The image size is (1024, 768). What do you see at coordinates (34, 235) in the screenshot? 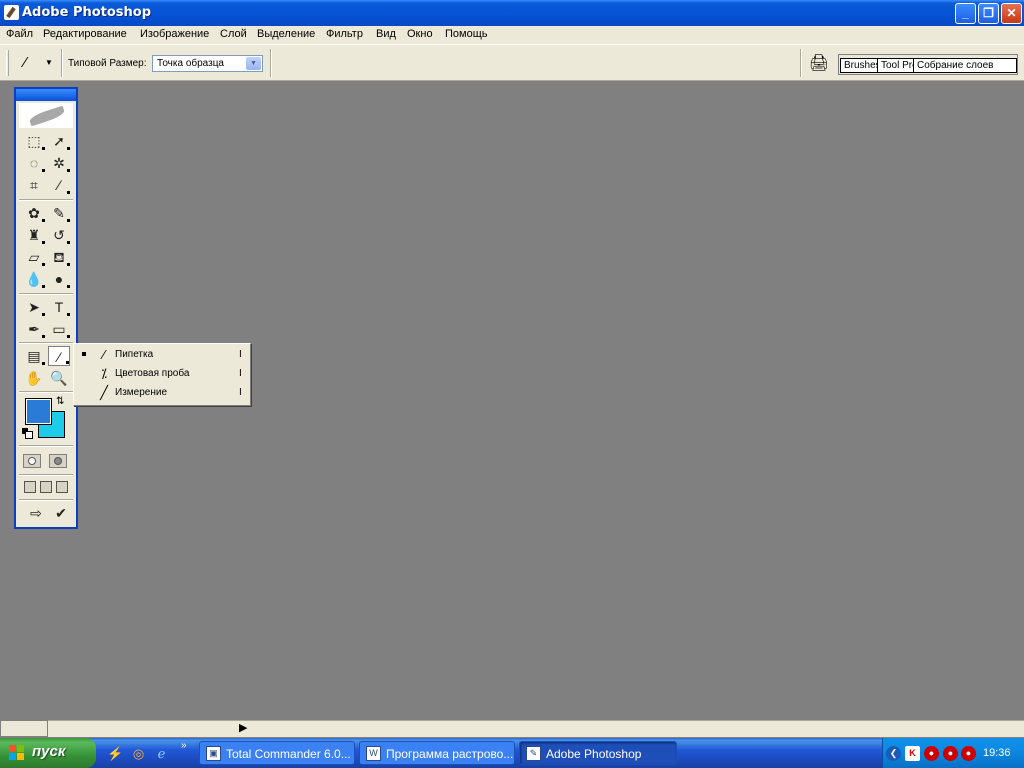
I see `clone-stamp-tool: ♜` at bounding box center [34, 235].